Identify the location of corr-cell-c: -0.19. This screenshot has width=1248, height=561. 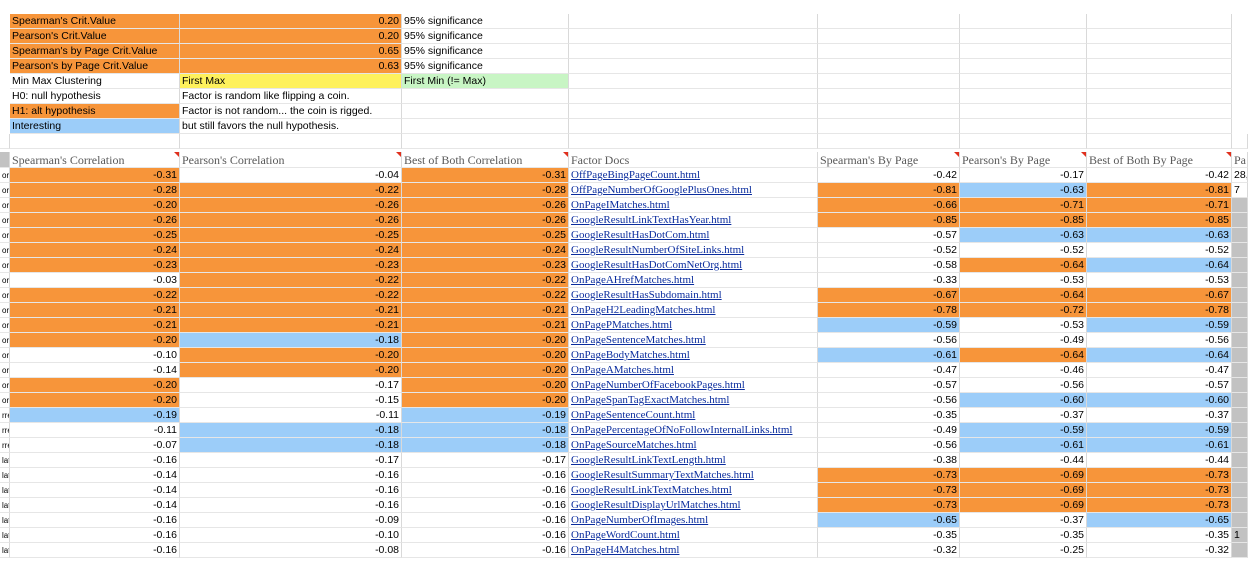
(485, 415).